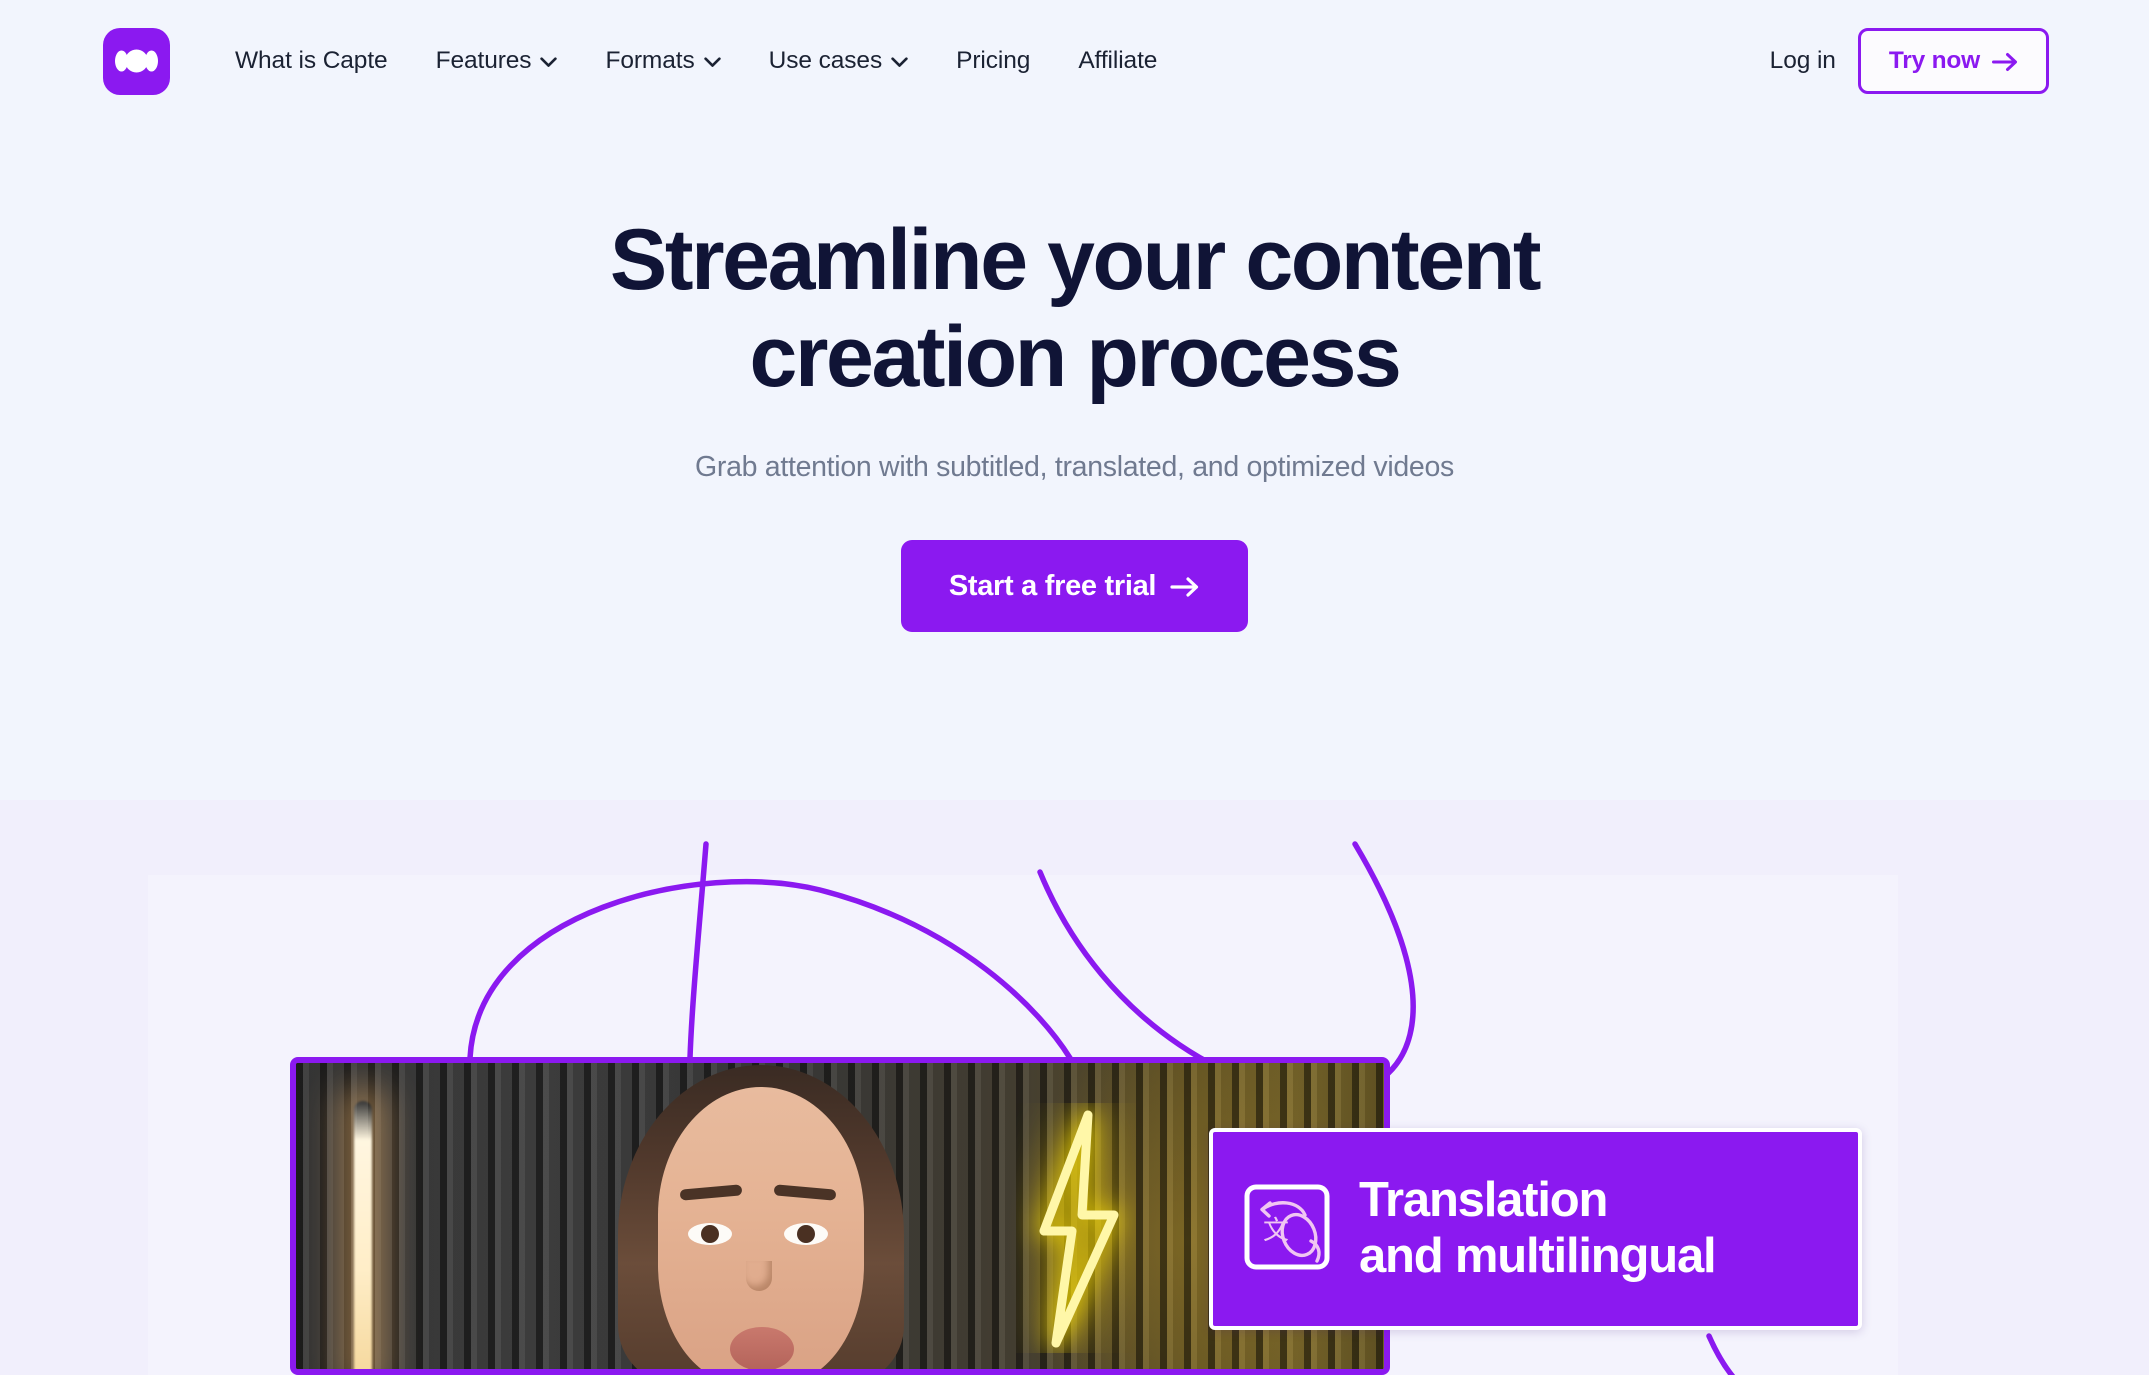 The image size is (2149, 1375). What do you see at coordinates (710, 1234) in the screenshot?
I see `person-eye-left` at bounding box center [710, 1234].